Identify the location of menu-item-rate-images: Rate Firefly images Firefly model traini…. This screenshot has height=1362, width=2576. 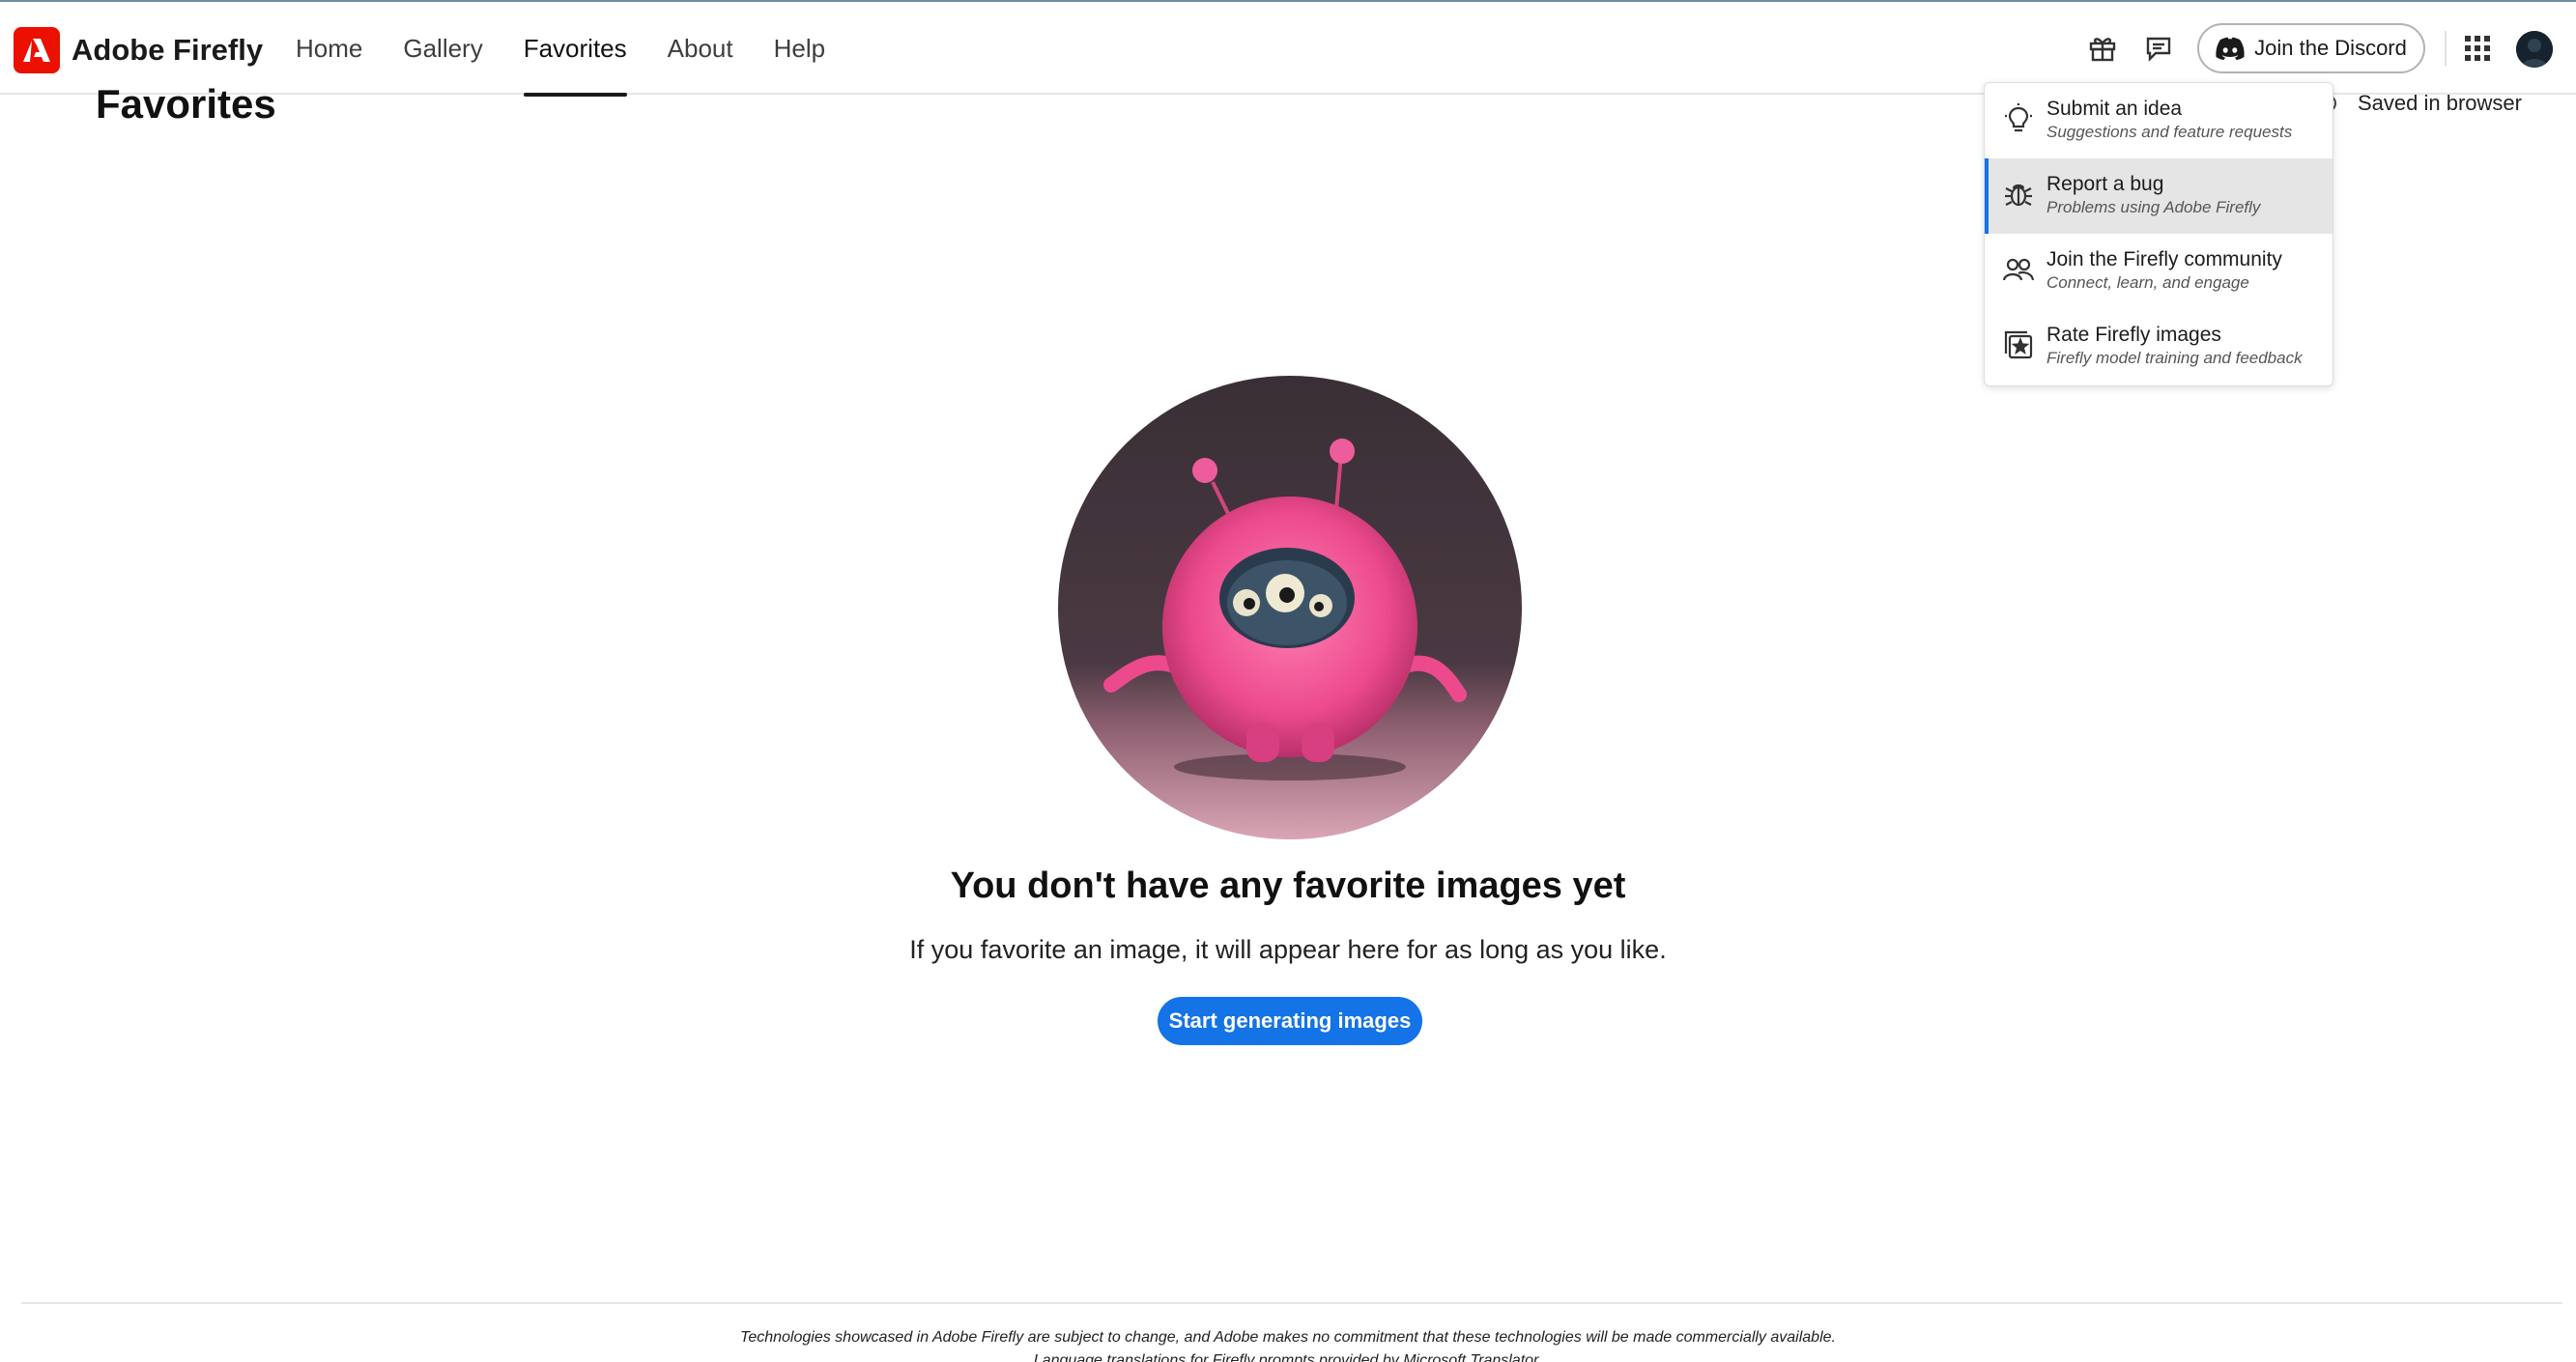
(2159, 346).